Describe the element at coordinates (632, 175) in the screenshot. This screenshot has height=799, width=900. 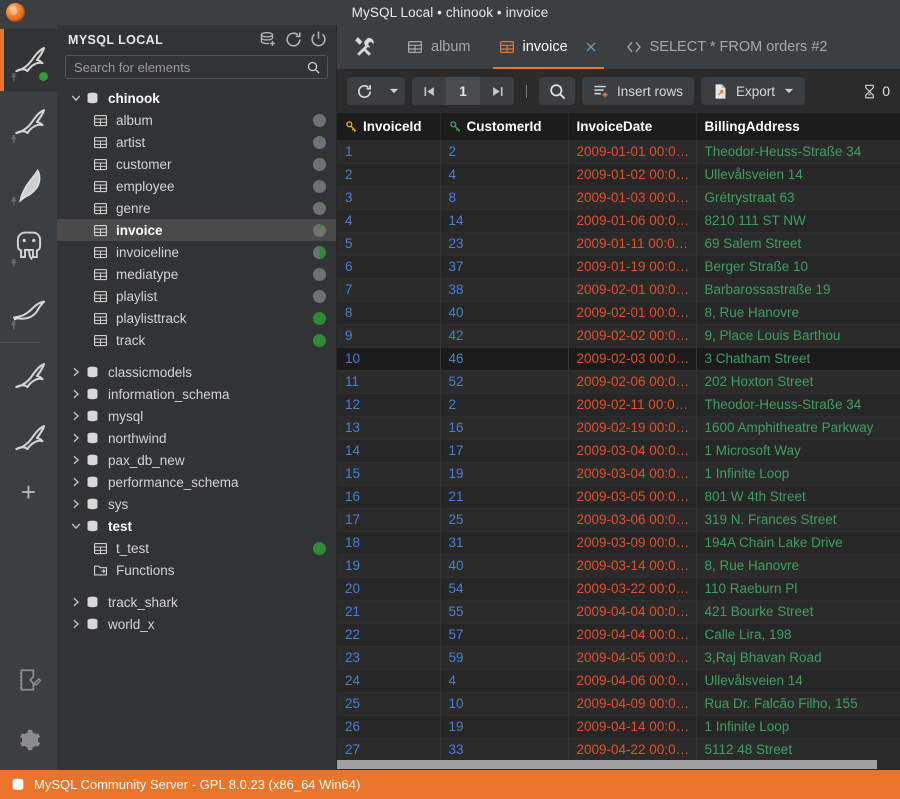
I see `grid-cell: 2009-01-02 00:00:00` at that location.